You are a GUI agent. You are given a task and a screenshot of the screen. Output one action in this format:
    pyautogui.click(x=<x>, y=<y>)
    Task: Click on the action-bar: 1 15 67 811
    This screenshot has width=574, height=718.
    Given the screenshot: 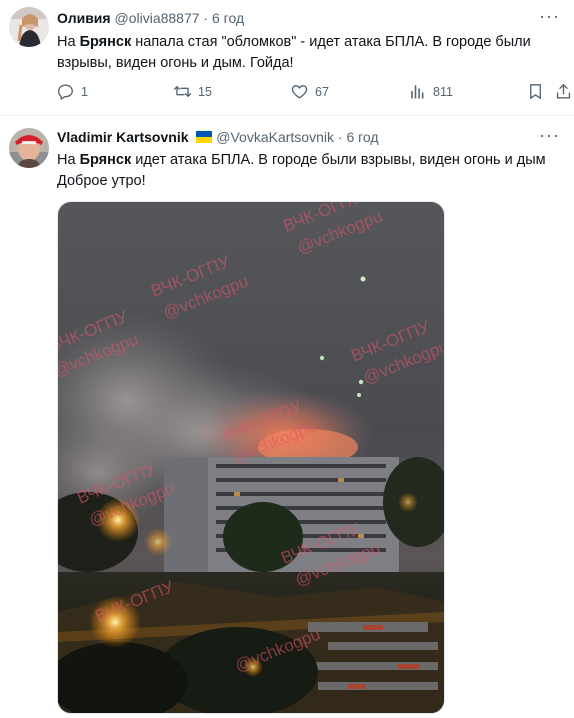 What is the action you would take?
    pyautogui.click(x=313, y=93)
    